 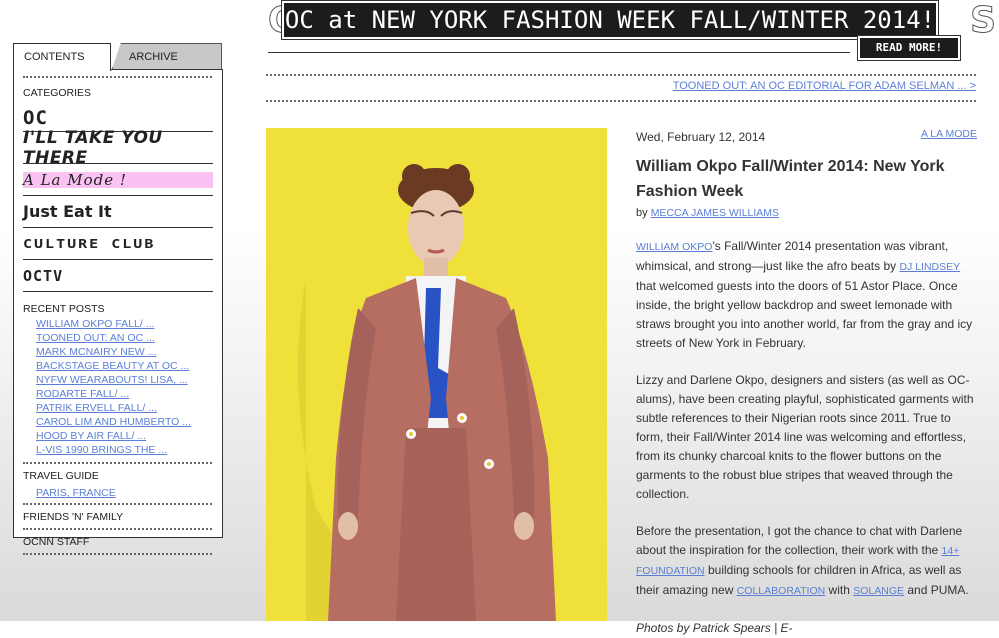 I want to click on category-a-la-mode: A La Mode !, so click(x=118, y=180).